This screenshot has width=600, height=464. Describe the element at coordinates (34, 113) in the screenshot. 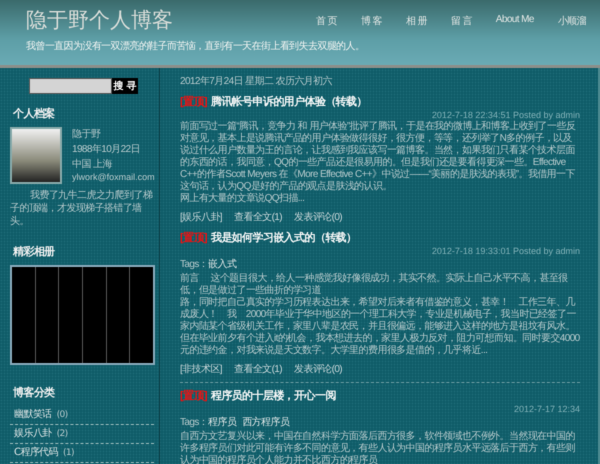

I see `section-heading: 个人档案` at that location.